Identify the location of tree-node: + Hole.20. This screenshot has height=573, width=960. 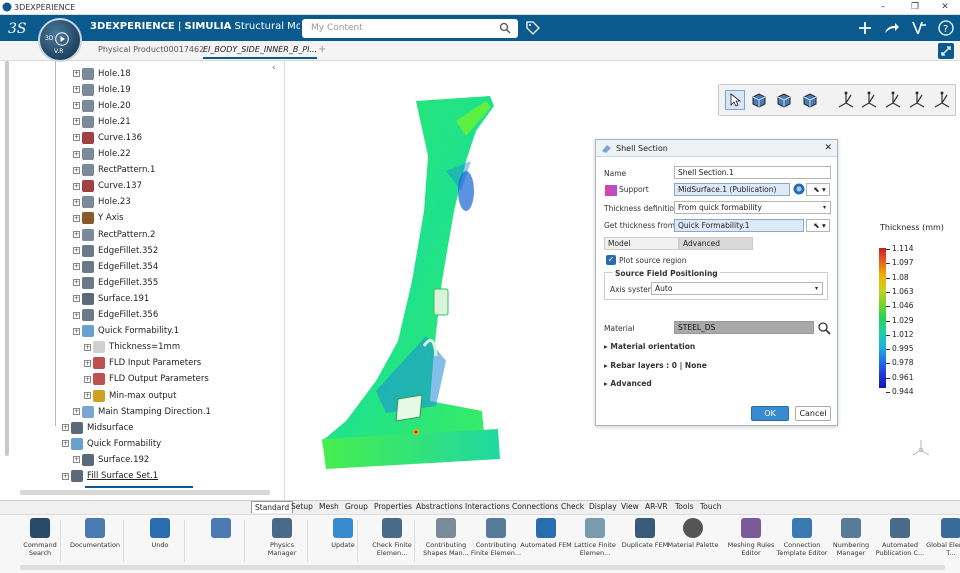
(102, 105).